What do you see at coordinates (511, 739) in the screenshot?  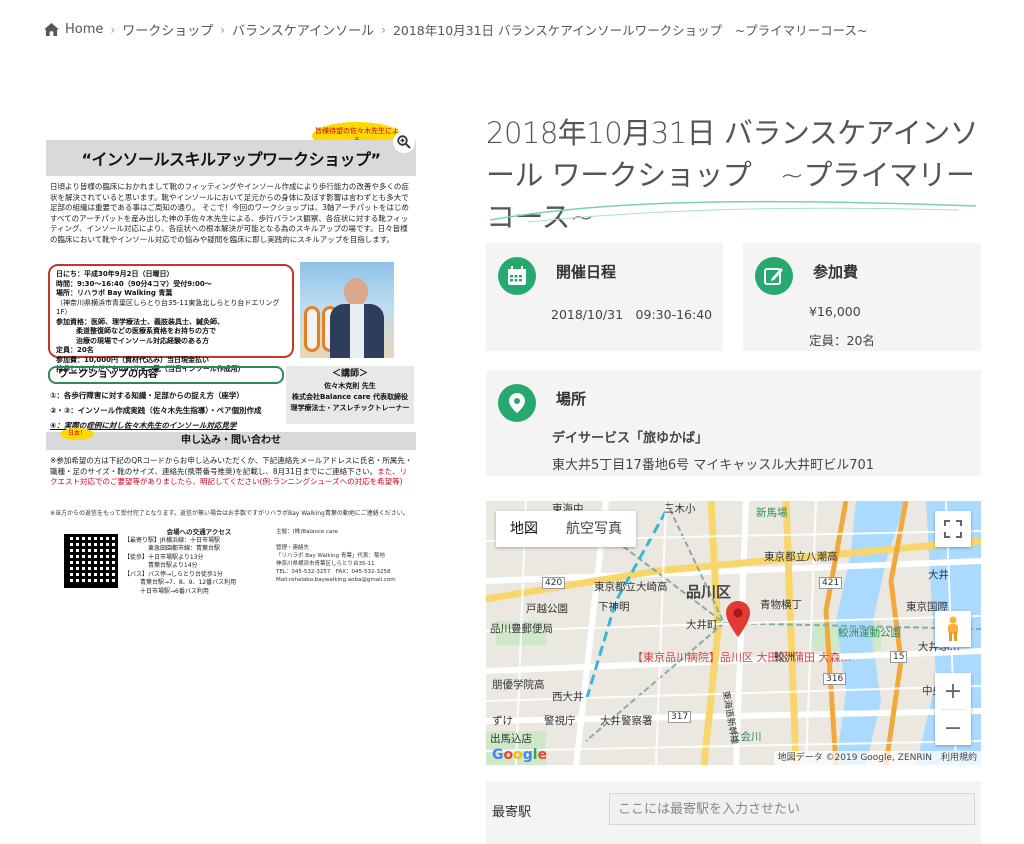 I see `map-label: 出馬込店` at bounding box center [511, 739].